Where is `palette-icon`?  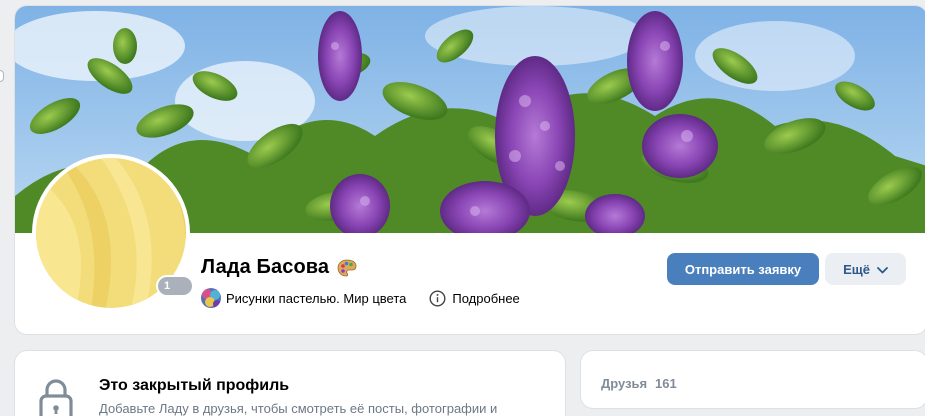 palette-icon is located at coordinates (347, 268).